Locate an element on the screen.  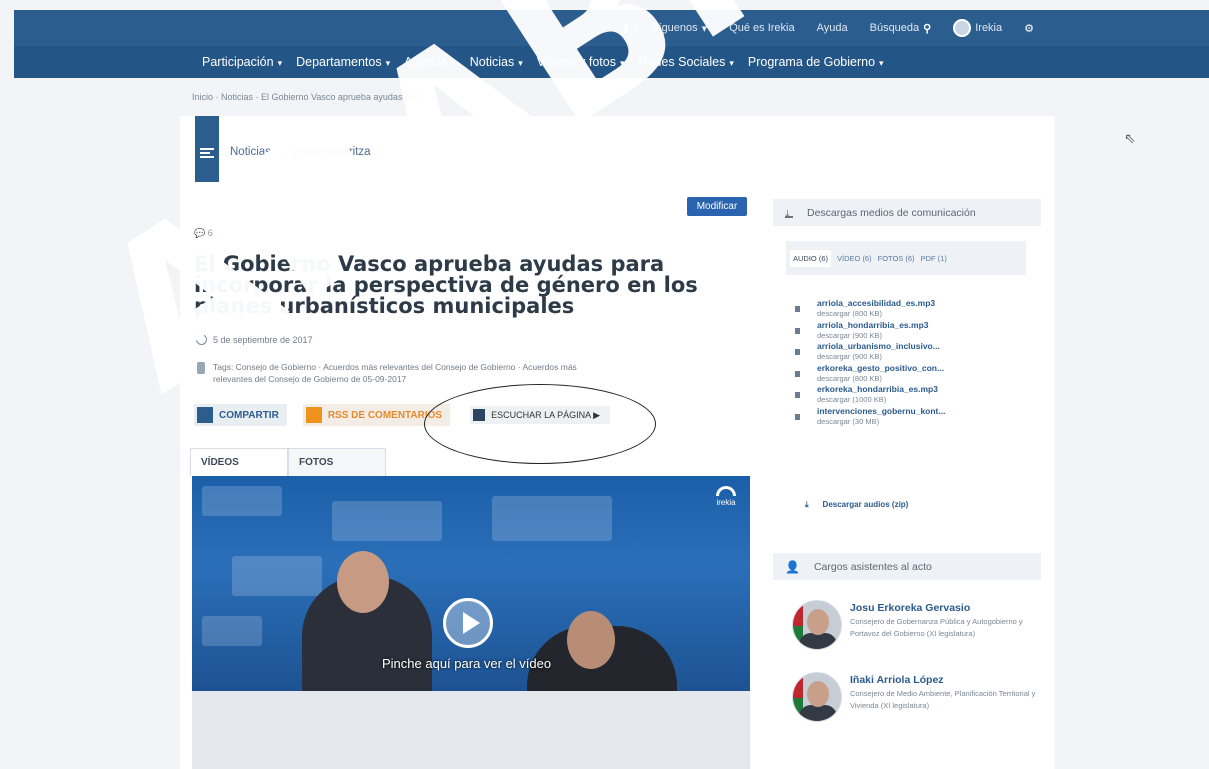
download-tabs: AUDIO (6) VÍDEO (6) FOTOS (6) PDF (1) is located at coordinates (906, 258).